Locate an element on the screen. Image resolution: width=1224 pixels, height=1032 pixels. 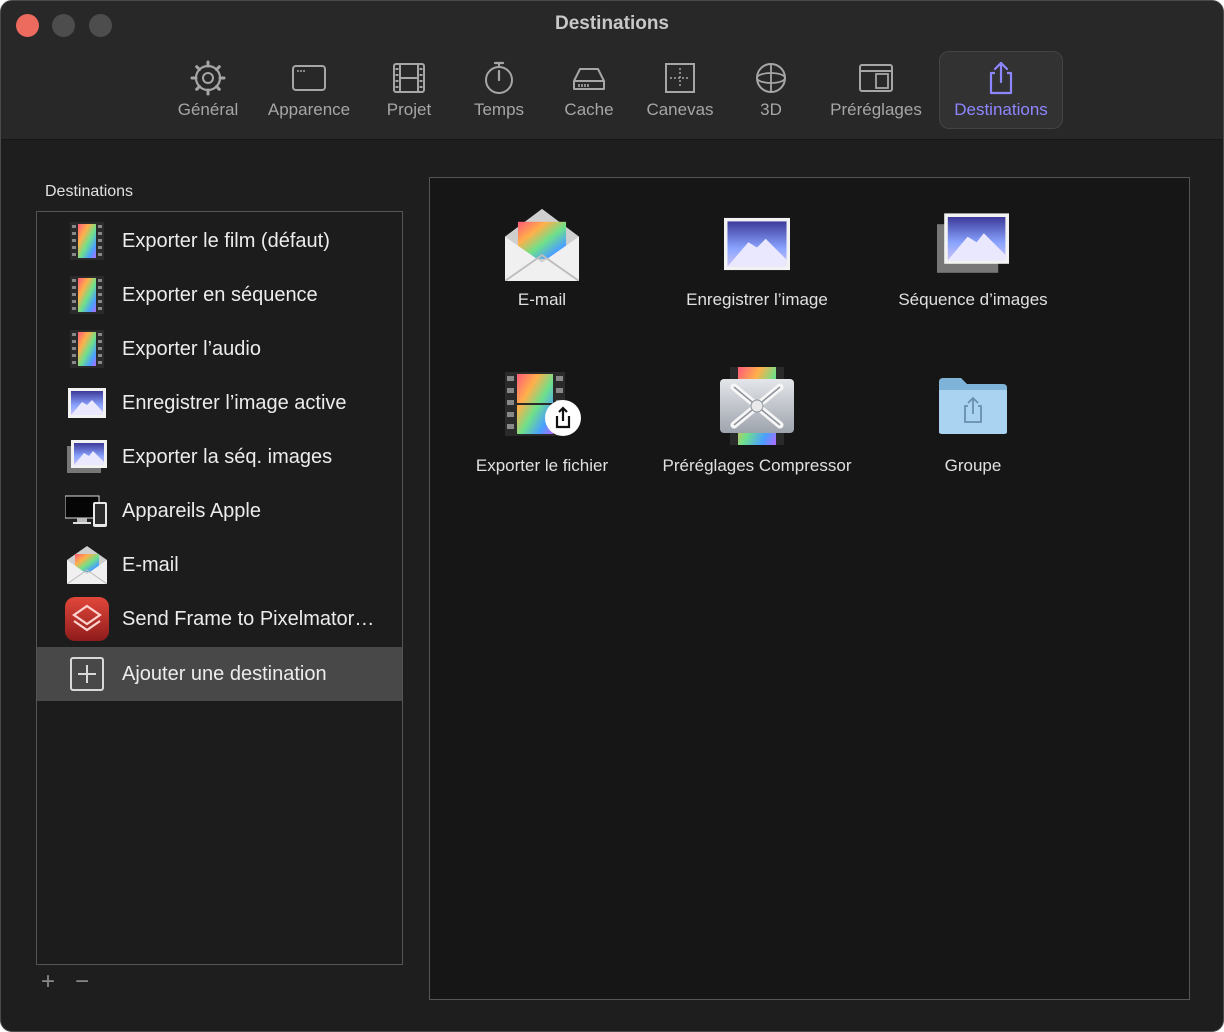
remove-destination-button: − is located at coordinates (82, 982).